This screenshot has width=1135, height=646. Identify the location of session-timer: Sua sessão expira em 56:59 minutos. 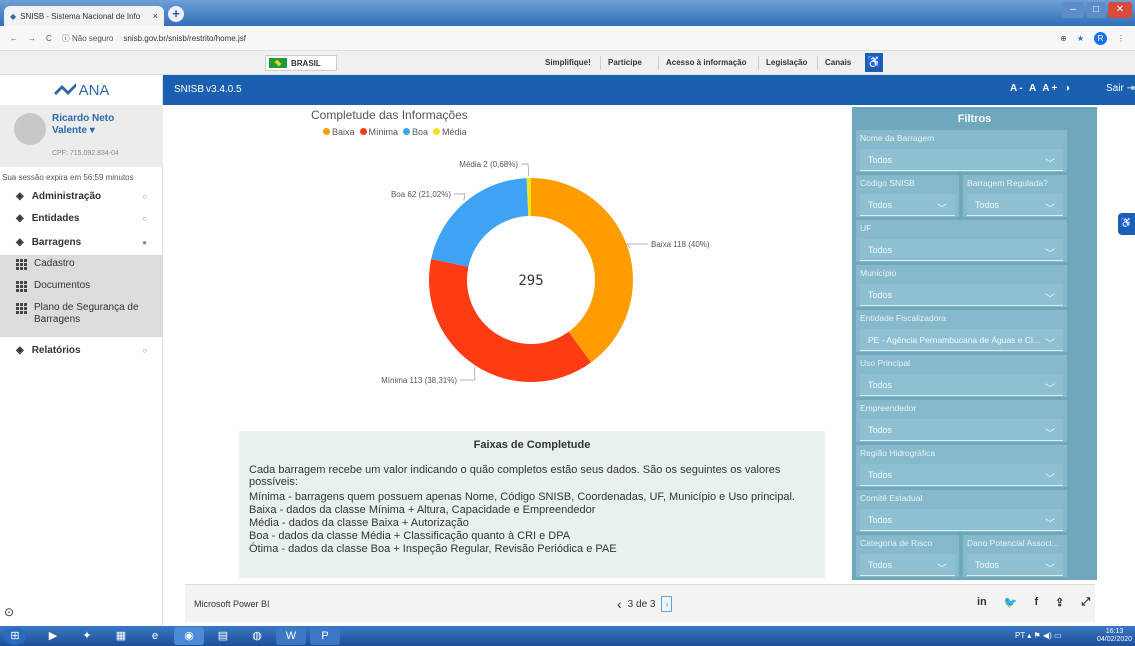
(68, 177).